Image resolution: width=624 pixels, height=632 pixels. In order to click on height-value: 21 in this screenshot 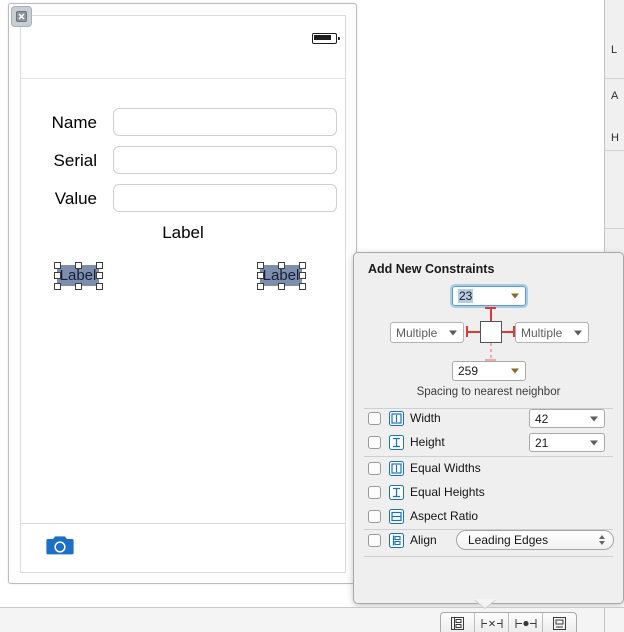, I will do `click(542, 442)`.